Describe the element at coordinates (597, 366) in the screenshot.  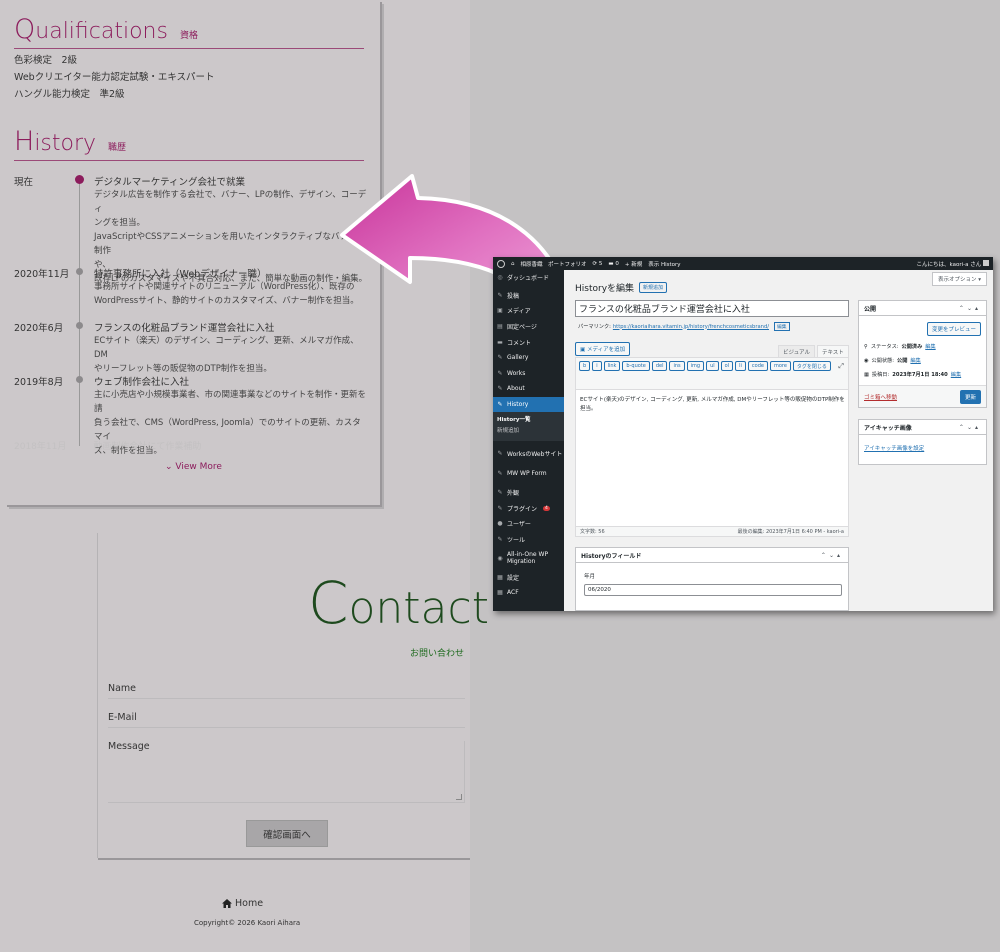
I see `quicktag-button: i` at that location.